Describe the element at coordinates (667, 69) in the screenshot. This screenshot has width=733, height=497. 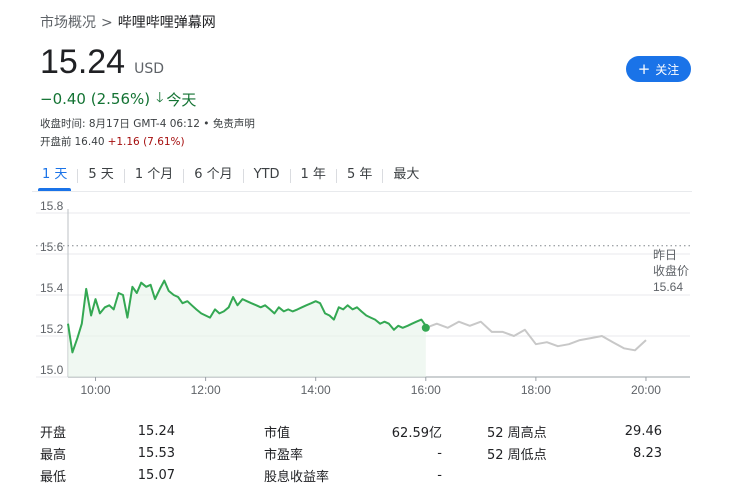
I see `follow-button-label: 关注` at that location.